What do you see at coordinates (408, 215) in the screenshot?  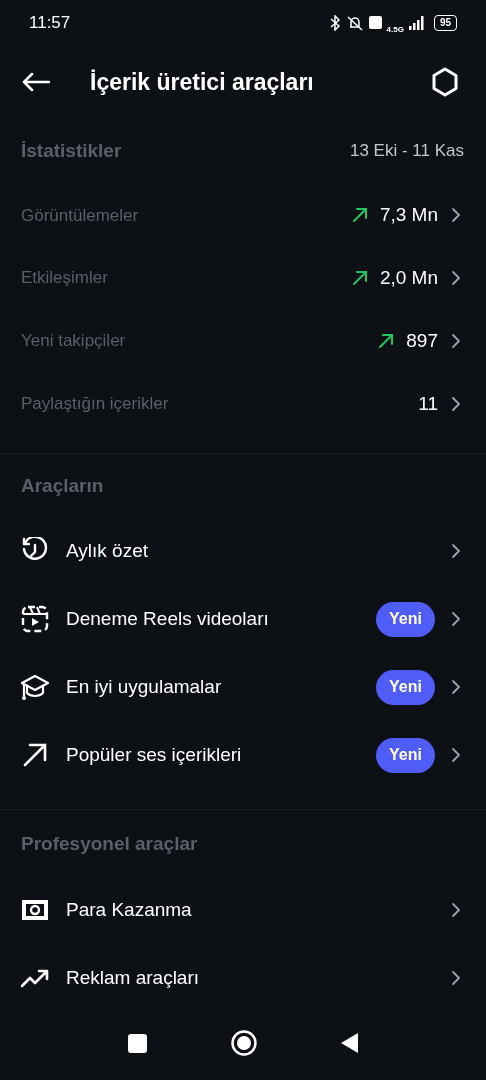 I see `stat-value: 7,3 Mn` at bounding box center [408, 215].